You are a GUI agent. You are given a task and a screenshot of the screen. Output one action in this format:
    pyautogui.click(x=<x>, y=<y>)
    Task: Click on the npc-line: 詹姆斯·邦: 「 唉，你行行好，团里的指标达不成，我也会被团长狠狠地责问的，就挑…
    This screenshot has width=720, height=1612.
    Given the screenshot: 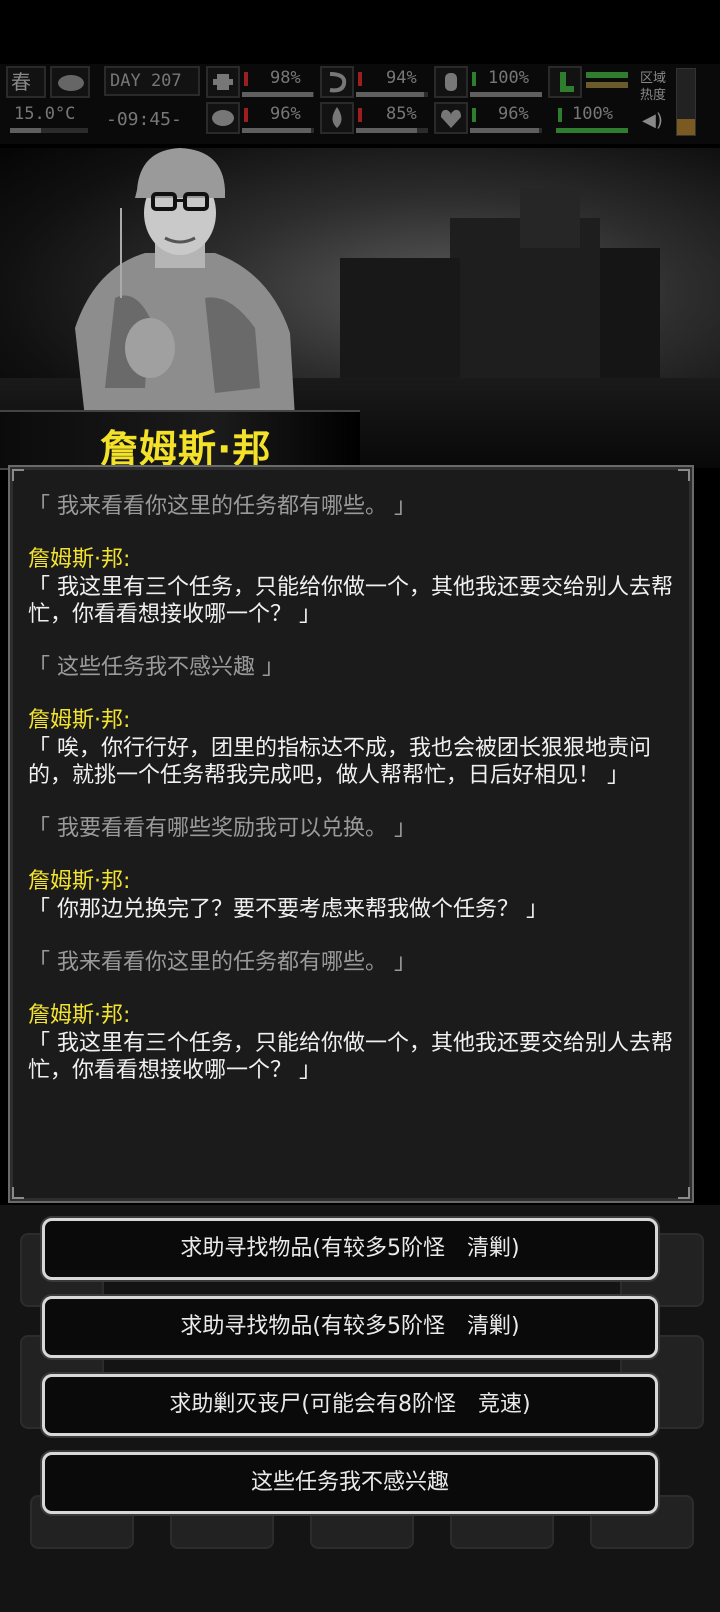 What is the action you would take?
    pyautogui.click(x=353, y=748)
    